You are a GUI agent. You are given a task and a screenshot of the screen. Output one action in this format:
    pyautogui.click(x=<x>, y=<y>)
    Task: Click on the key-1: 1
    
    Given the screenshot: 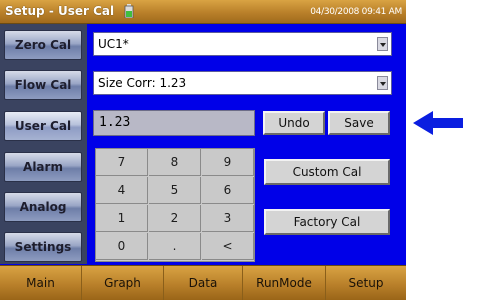 What is the action you would take?
    pyautogui.click(x=122, y=218)
    